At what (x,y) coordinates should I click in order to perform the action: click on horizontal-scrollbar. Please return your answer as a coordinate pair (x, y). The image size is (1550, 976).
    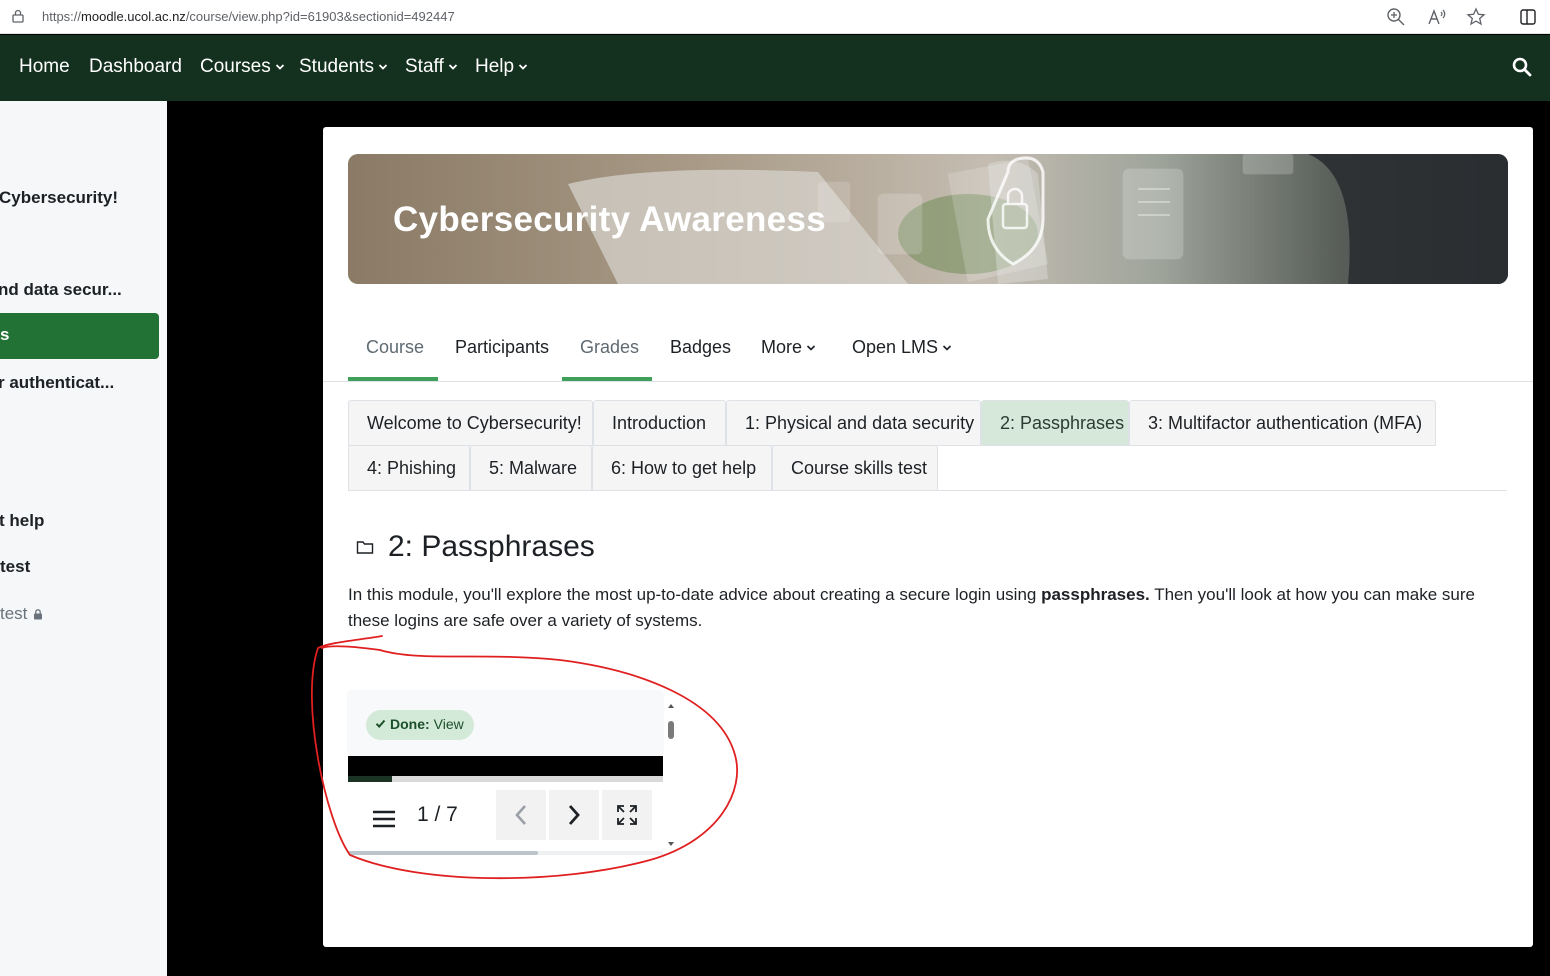
    Looking at the image, I should click on (505, 853).